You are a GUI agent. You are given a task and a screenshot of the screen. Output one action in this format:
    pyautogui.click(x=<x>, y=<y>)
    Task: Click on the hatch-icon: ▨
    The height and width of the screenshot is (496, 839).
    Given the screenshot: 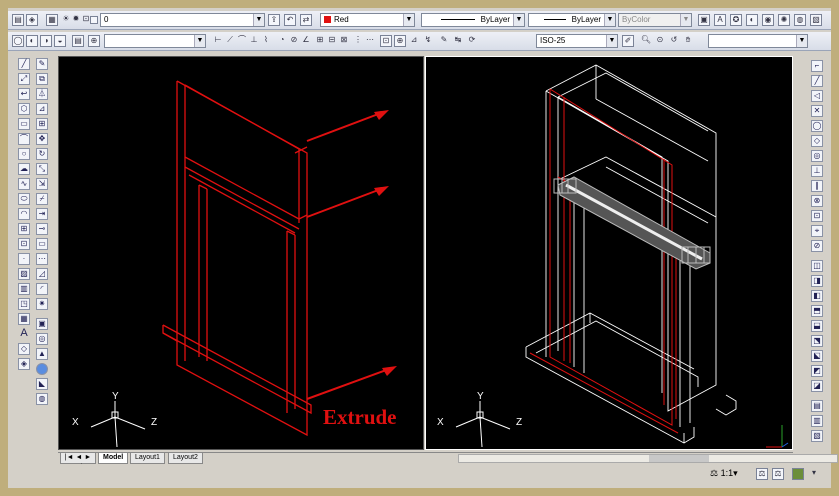 What is the action you would take?
    pyautogui.click(x=24, y=274)
    